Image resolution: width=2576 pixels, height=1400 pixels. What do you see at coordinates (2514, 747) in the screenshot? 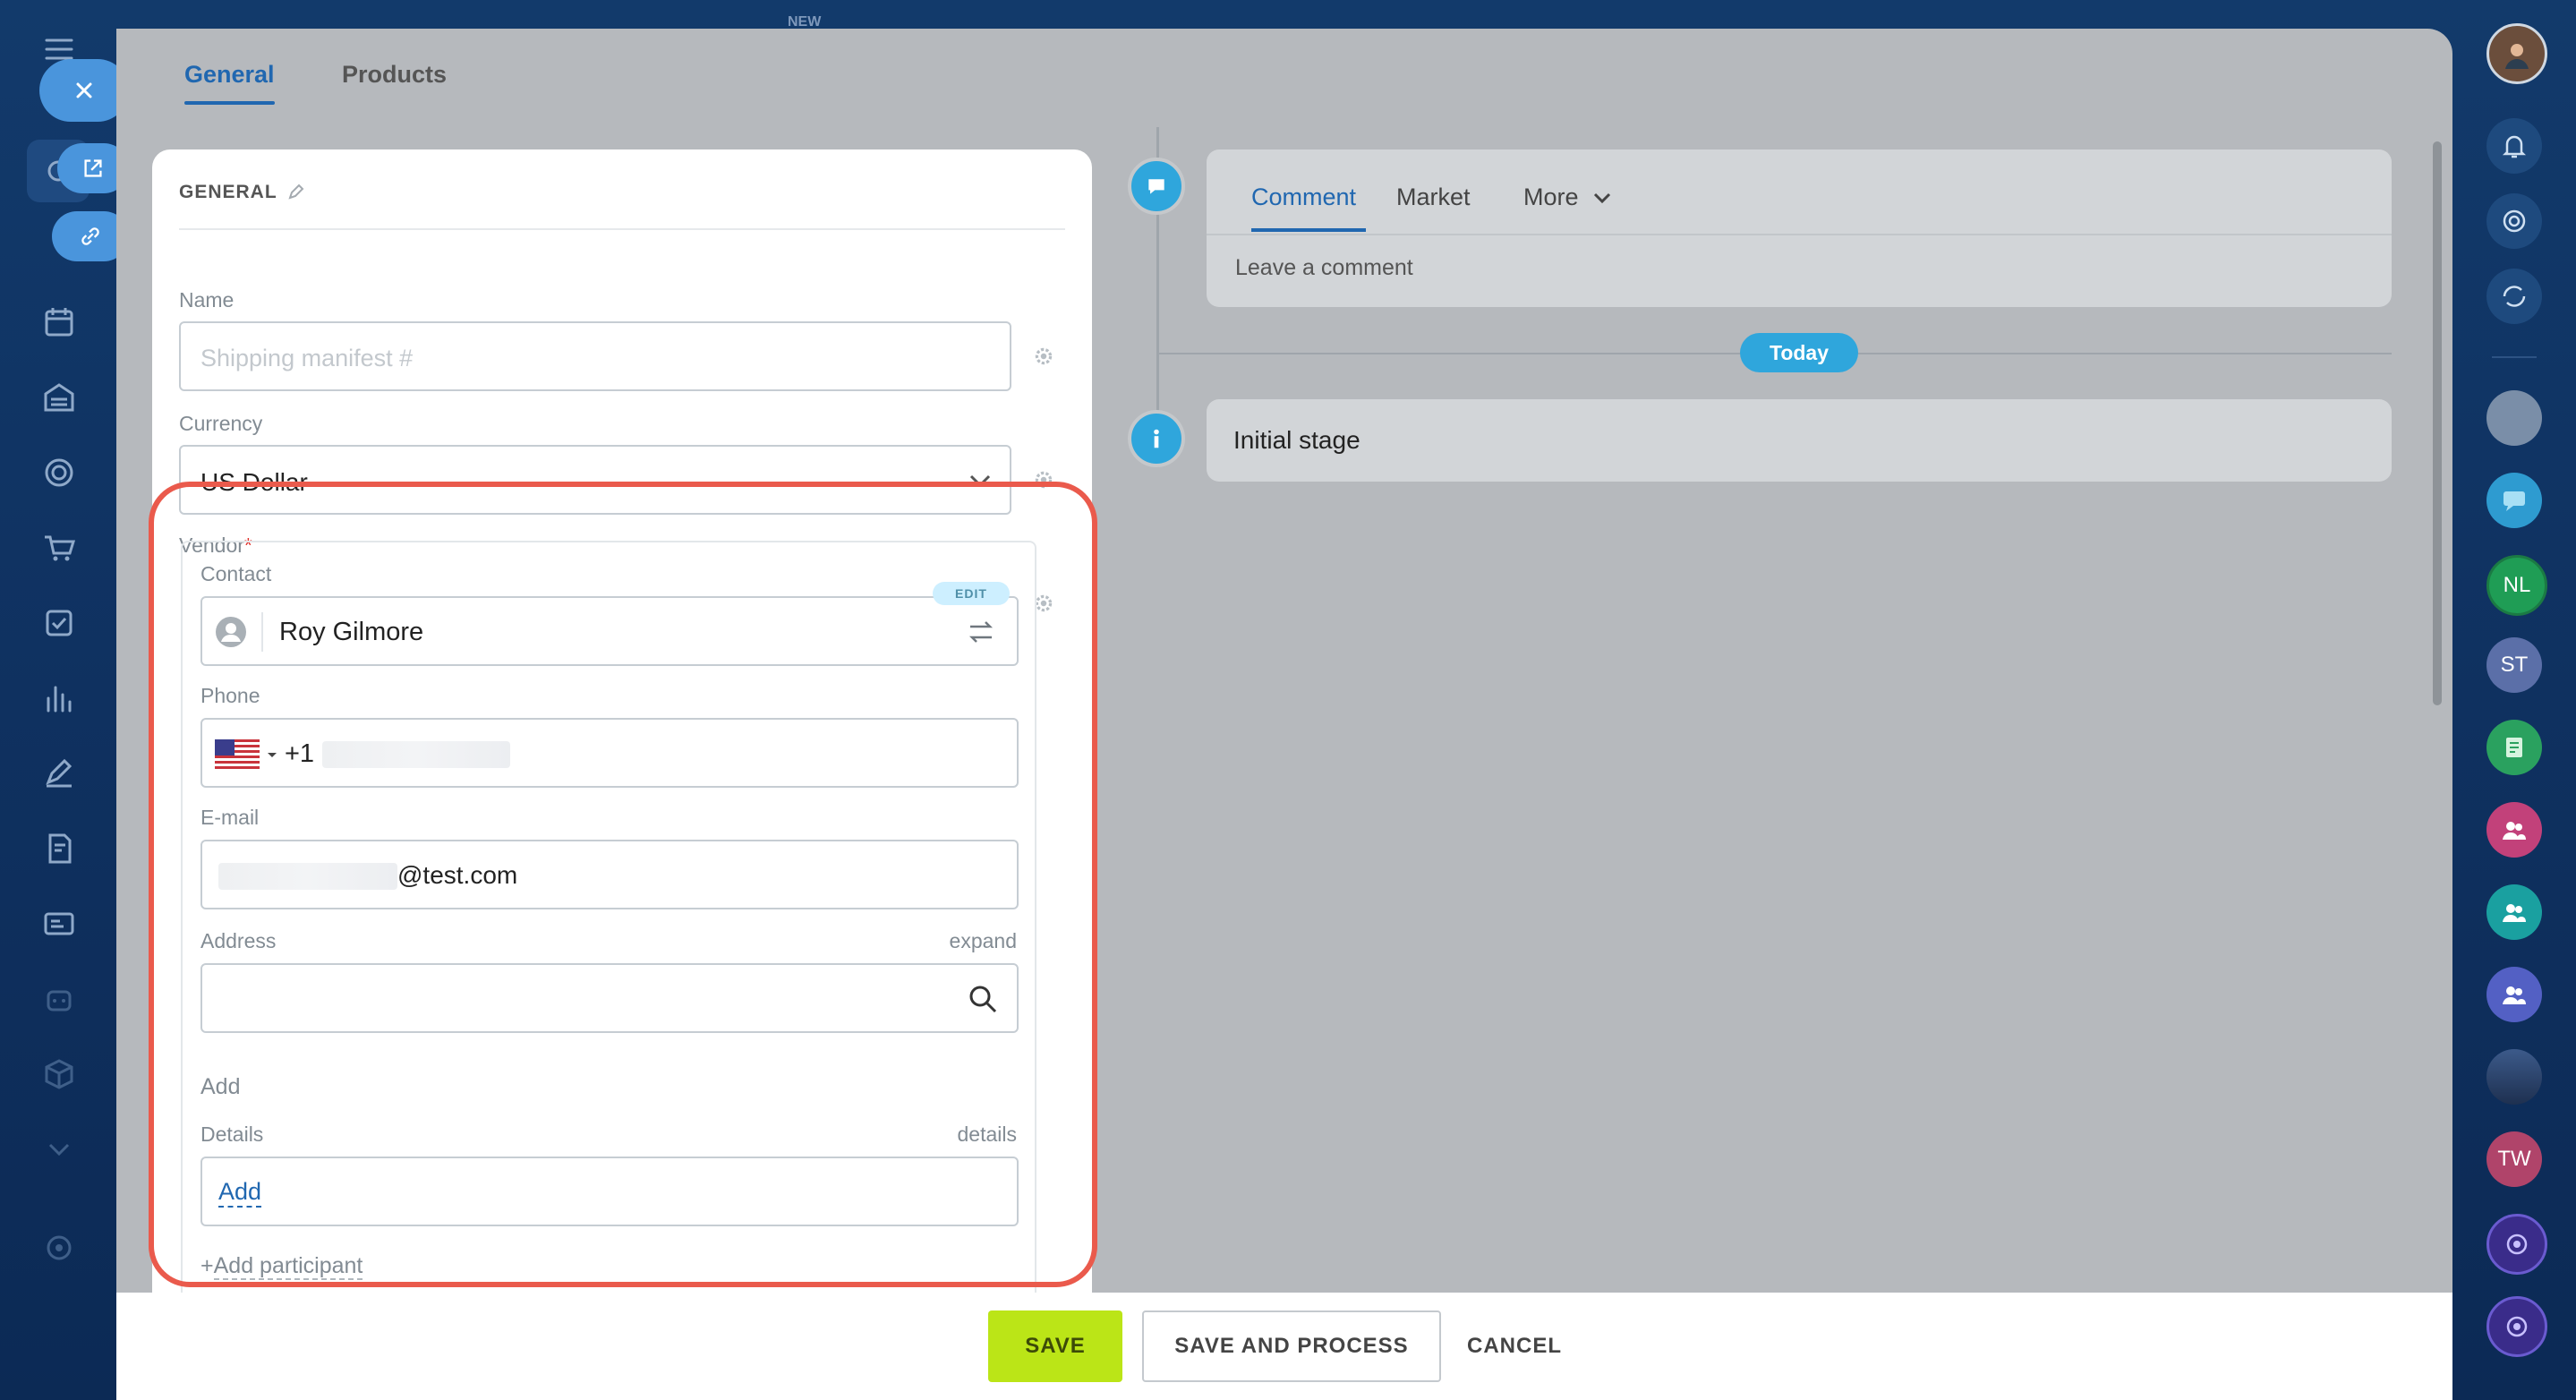
I see `notes-icon` at bounding box center [2514, 747].